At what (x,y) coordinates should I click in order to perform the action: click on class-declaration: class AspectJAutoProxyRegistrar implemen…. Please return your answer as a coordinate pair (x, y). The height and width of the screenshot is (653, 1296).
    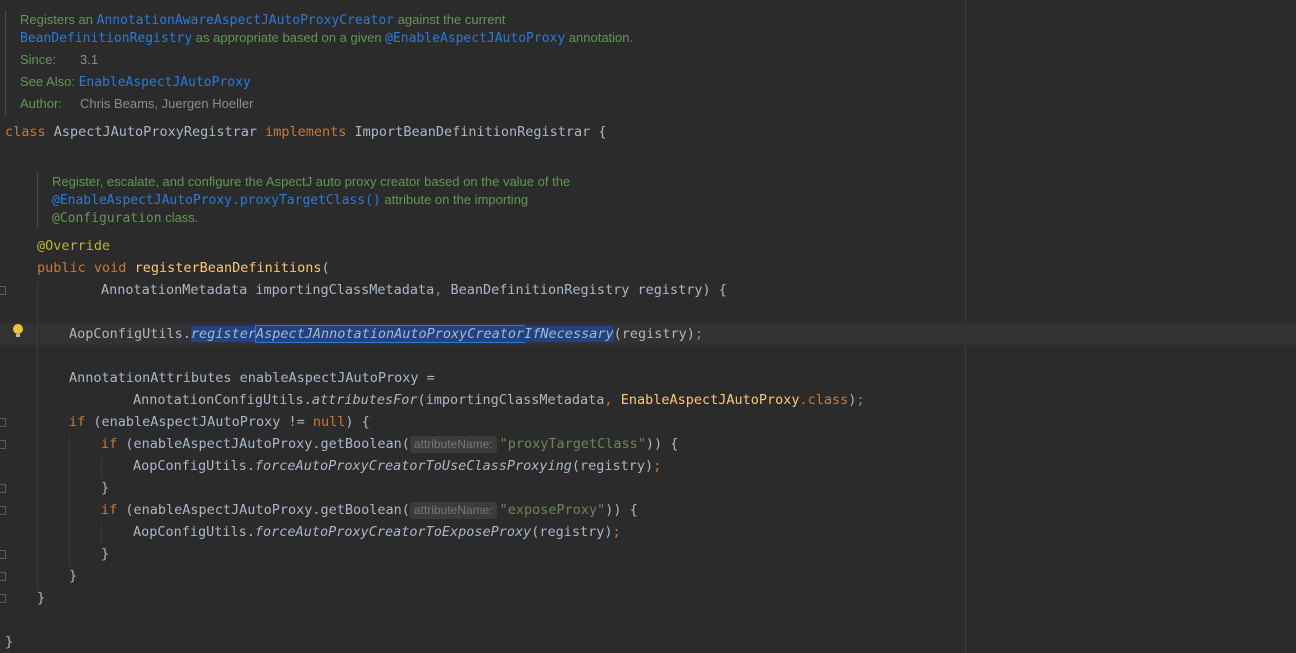
    Looking at the image, I should click on (306, 132).